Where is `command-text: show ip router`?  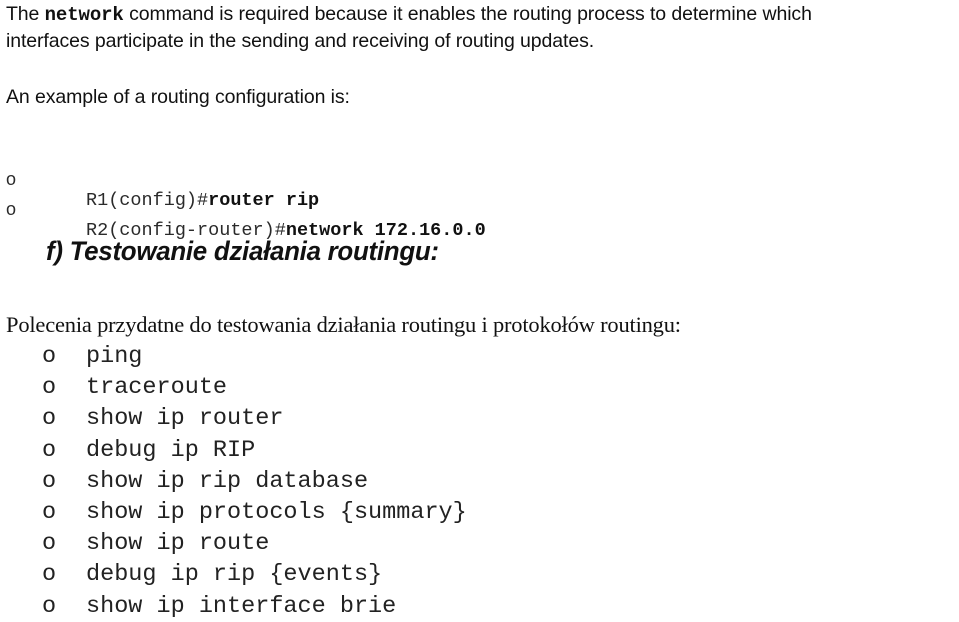
command-text: show ip router is located at coordinates (185, 419).